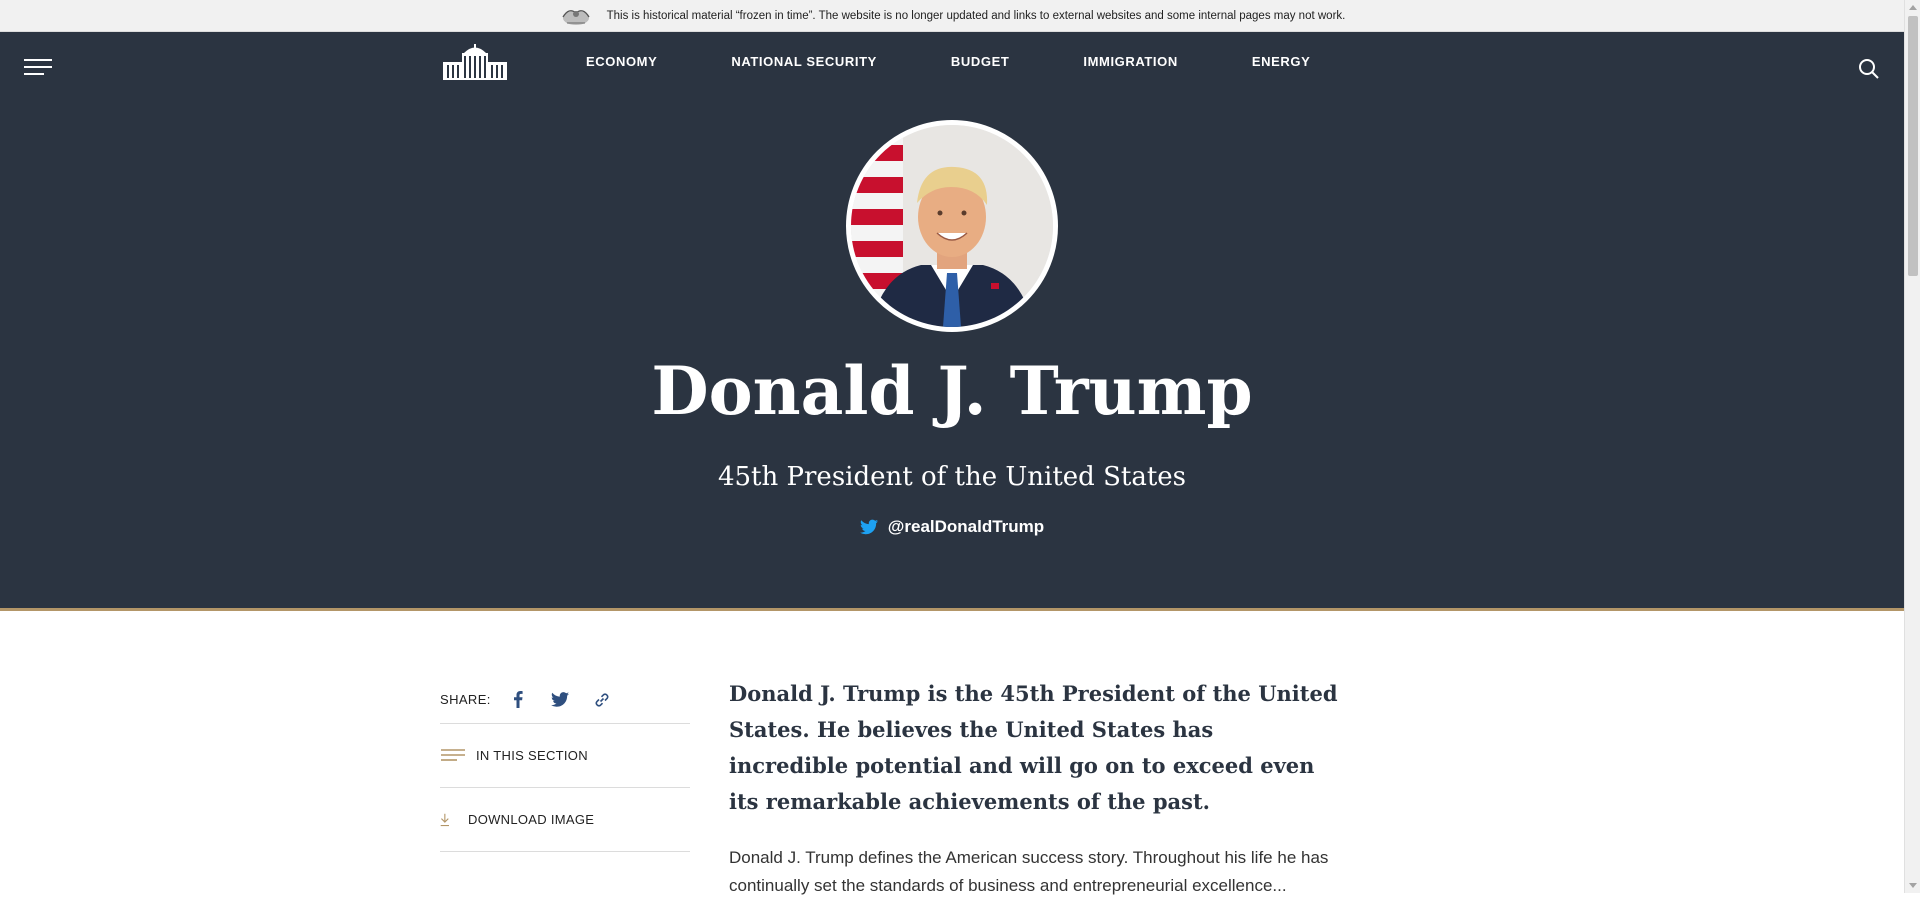 The image size is (1920, 900). I want to click on scrollbar-thumb, so click(1913, 146).